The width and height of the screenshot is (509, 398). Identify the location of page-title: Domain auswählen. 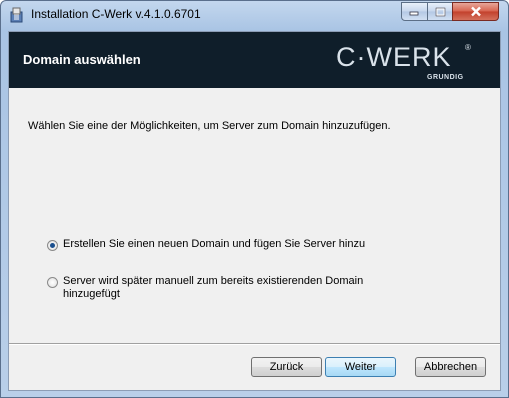
(82, 59).